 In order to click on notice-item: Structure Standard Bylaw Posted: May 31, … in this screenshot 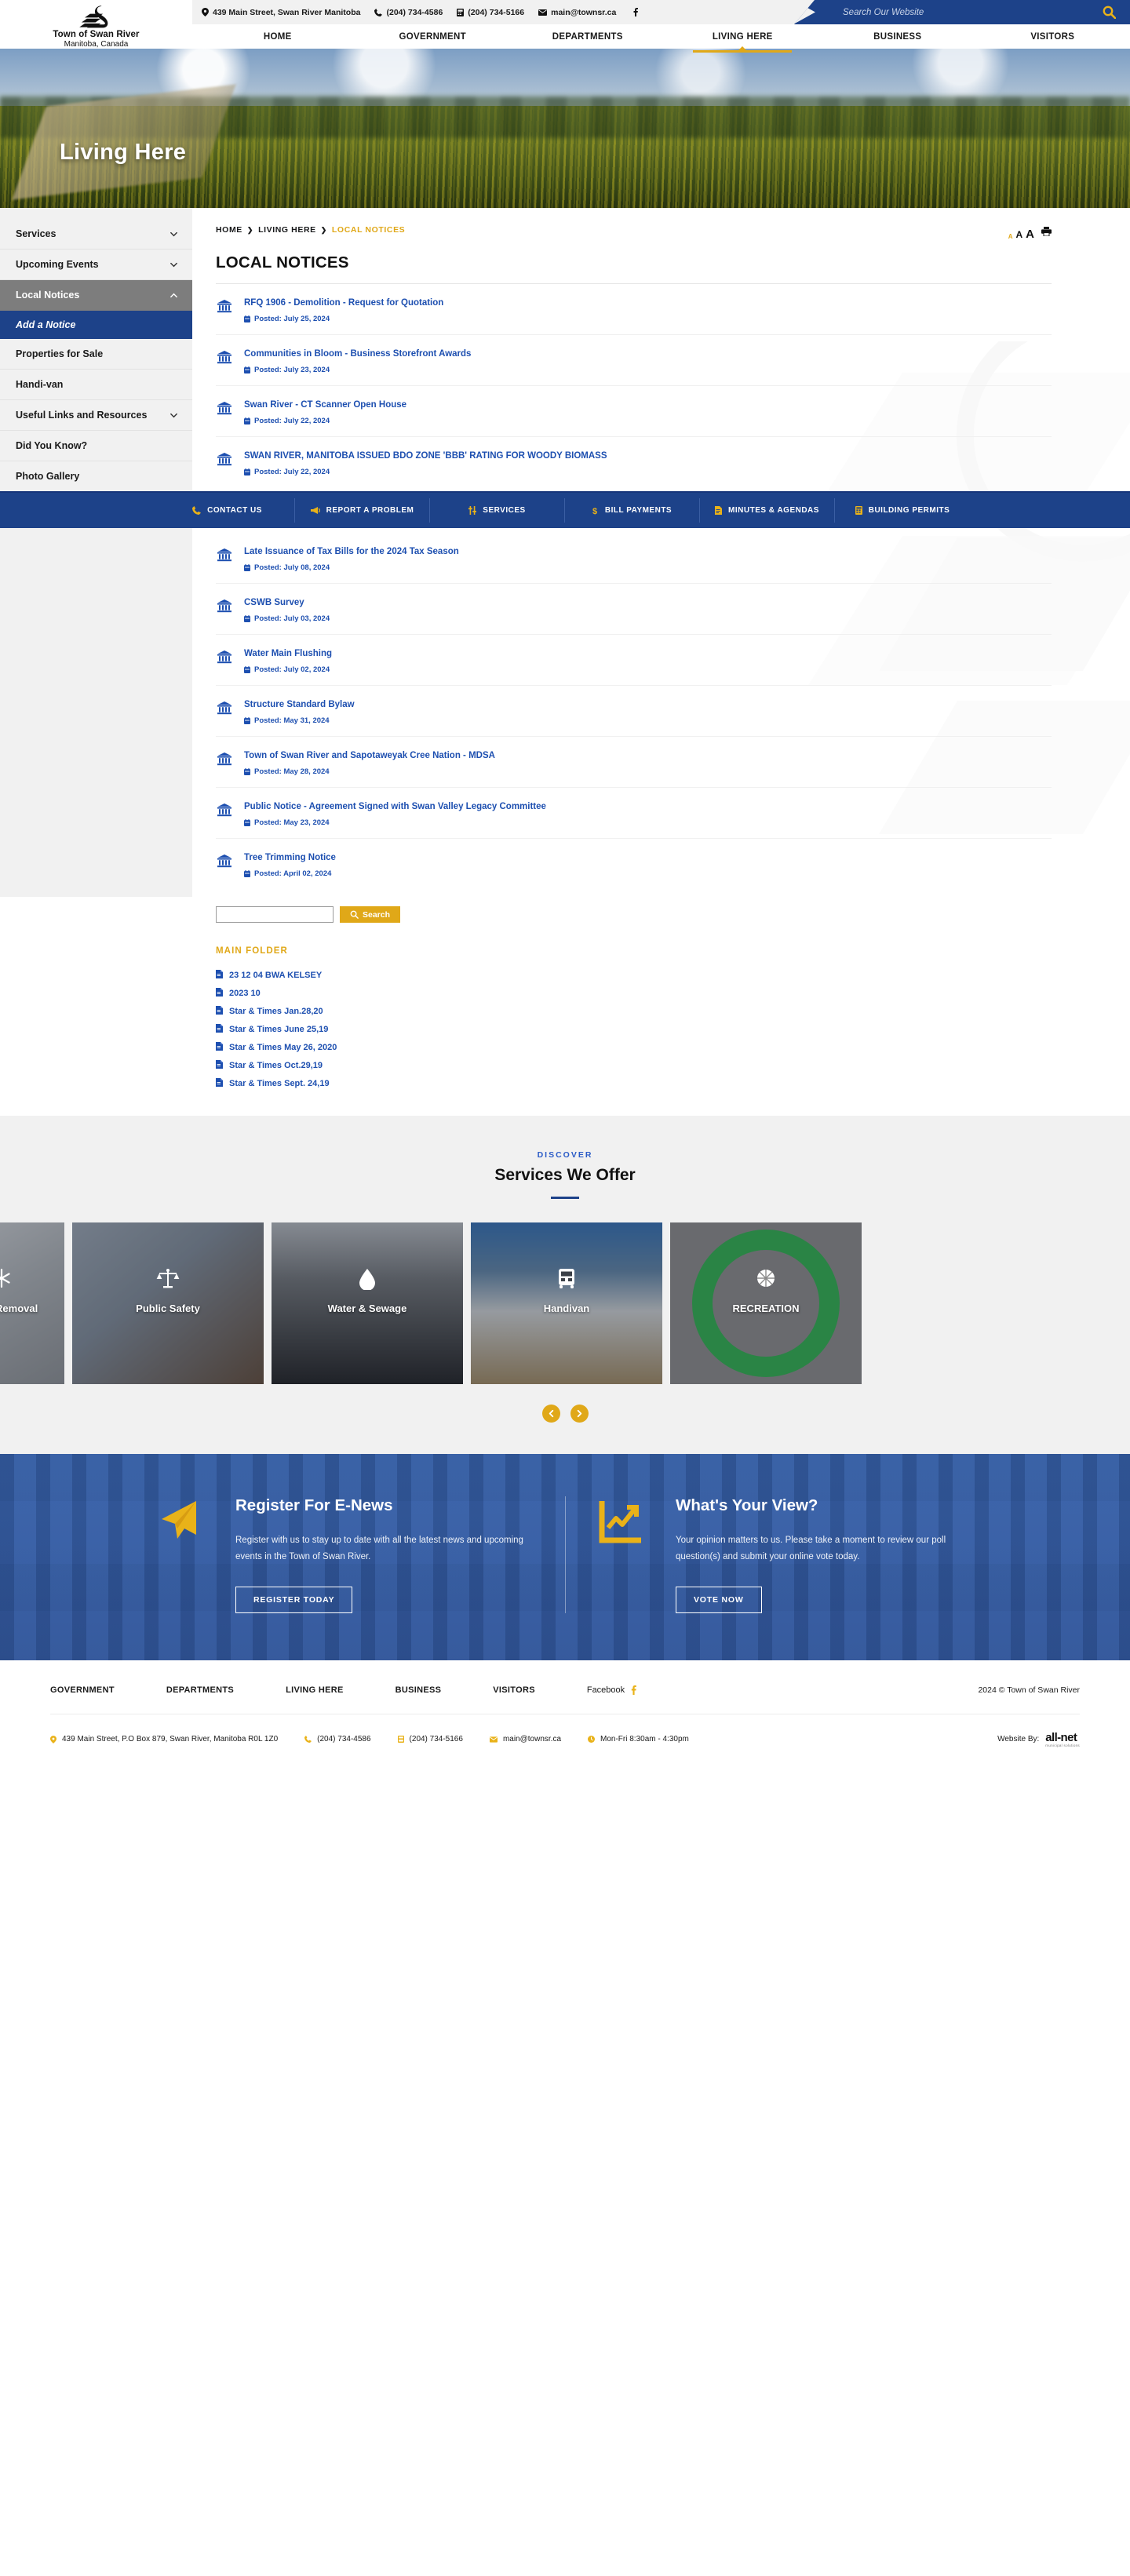, I will do `click(634, 711)`.